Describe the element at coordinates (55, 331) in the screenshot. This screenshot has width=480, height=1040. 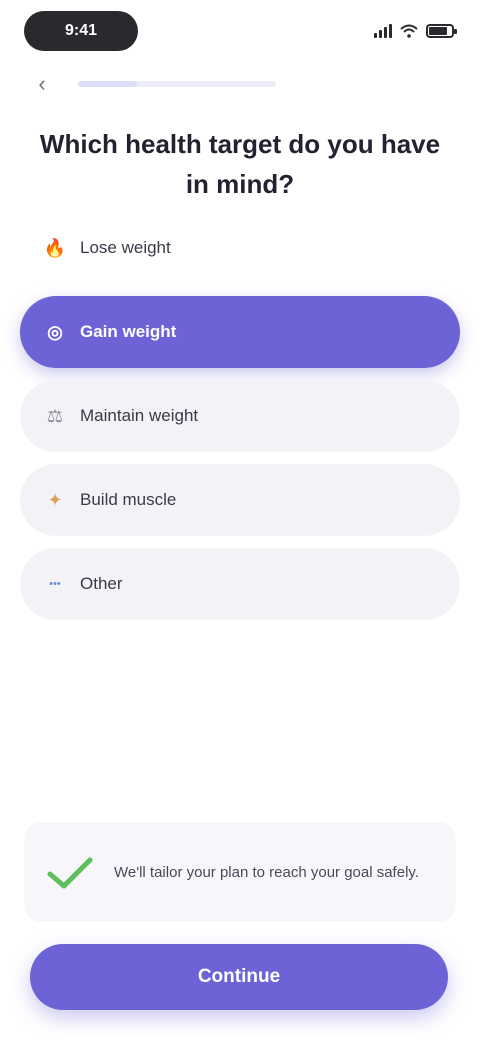
I see `target-icon: ◎` at that location.